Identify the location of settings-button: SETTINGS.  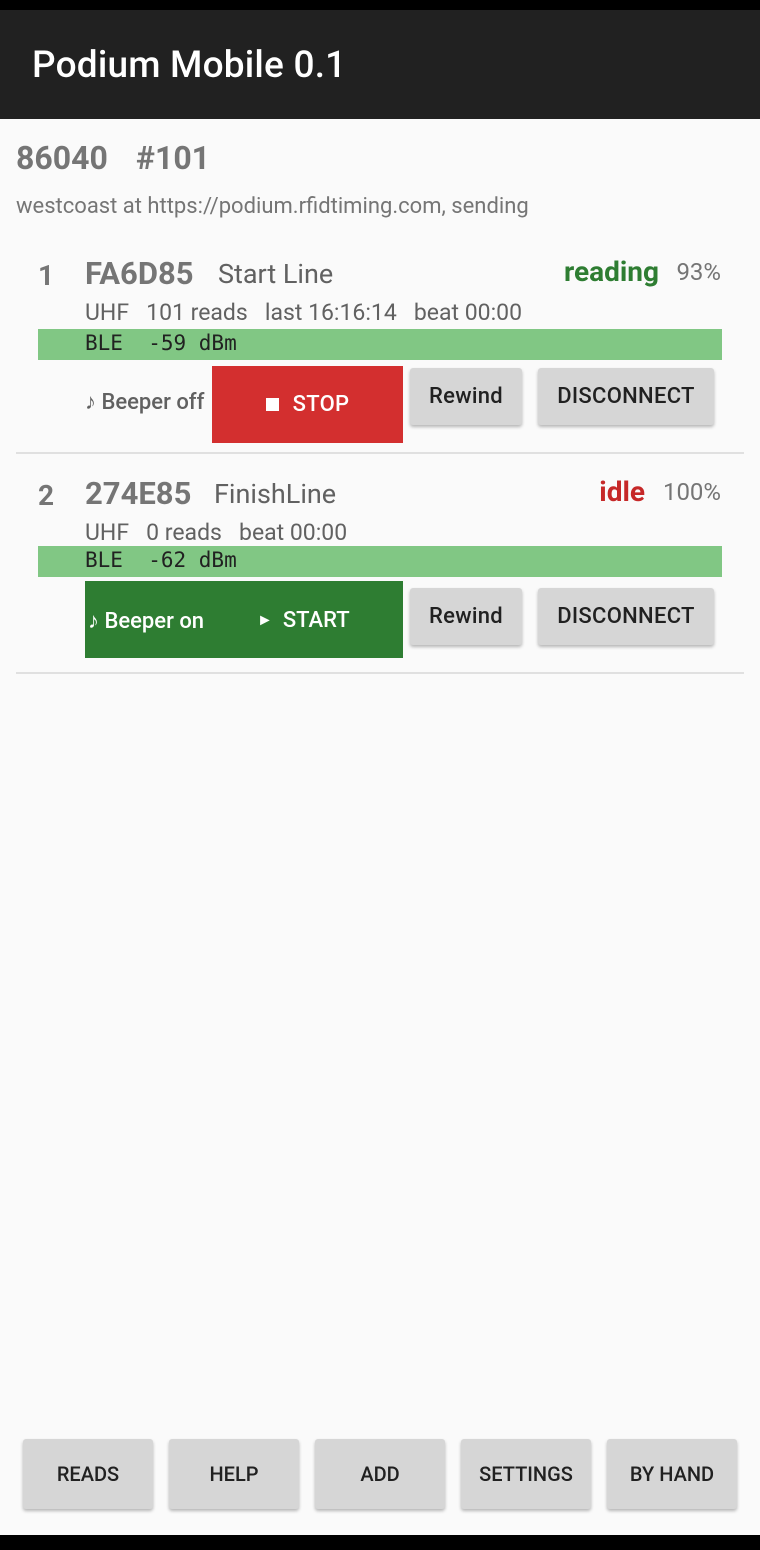
(526, 1474).